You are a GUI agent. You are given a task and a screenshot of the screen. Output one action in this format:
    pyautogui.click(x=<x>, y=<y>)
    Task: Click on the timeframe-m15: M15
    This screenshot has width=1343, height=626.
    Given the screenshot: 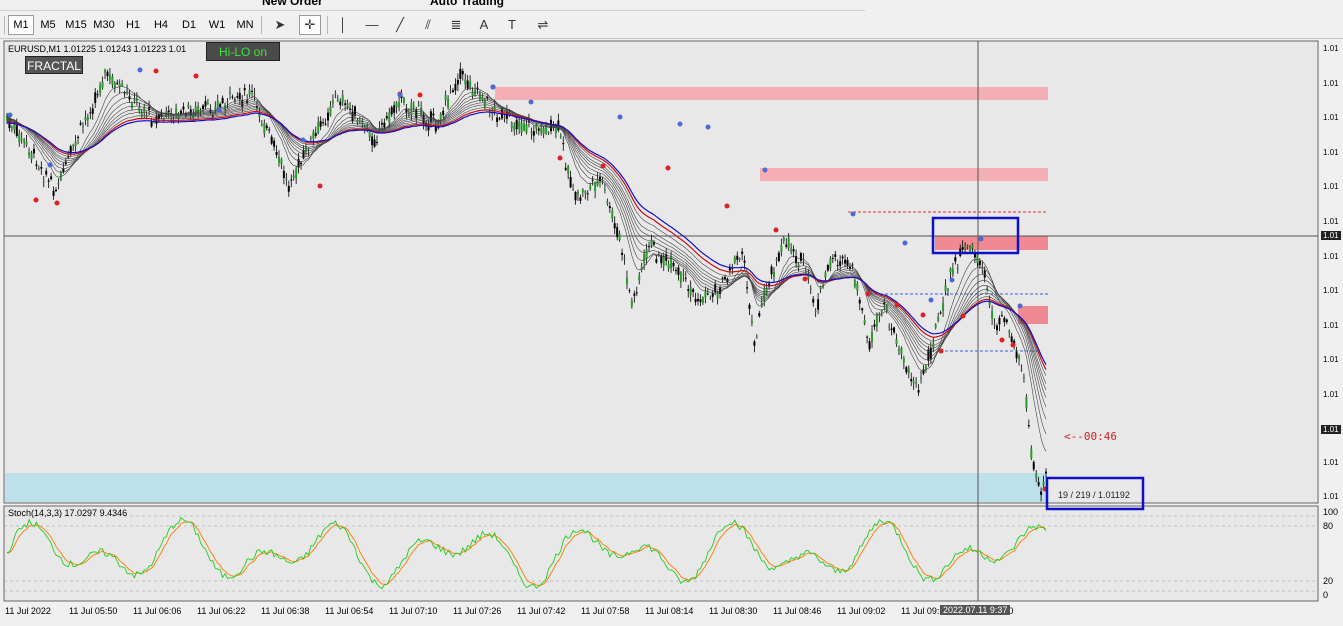 What is the action you would take?
    pyautogui.click(x=76, y=25)
    